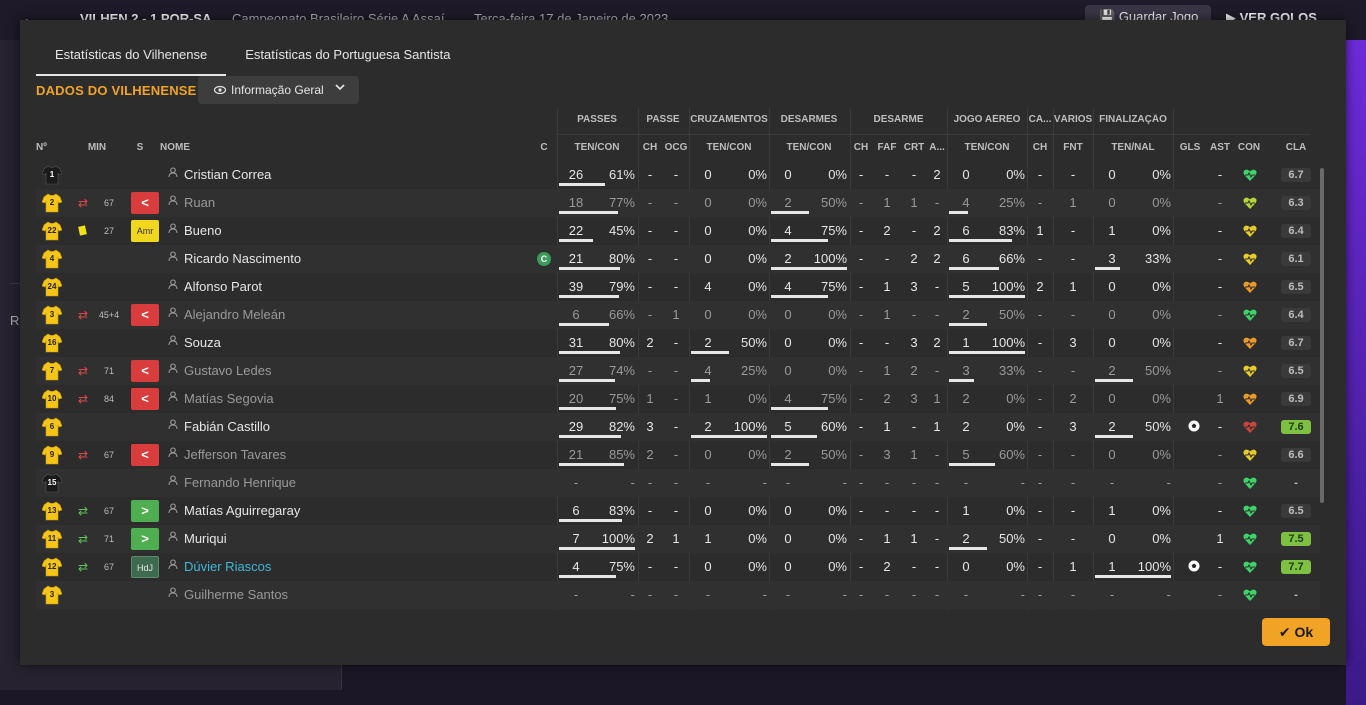 The height and width of the screenshot is (705, 1366). What do you see at coordinates (1040, 230) in the screenshot?
I see `stat-ca-ch: 1` at bounding box center [1040, 230].